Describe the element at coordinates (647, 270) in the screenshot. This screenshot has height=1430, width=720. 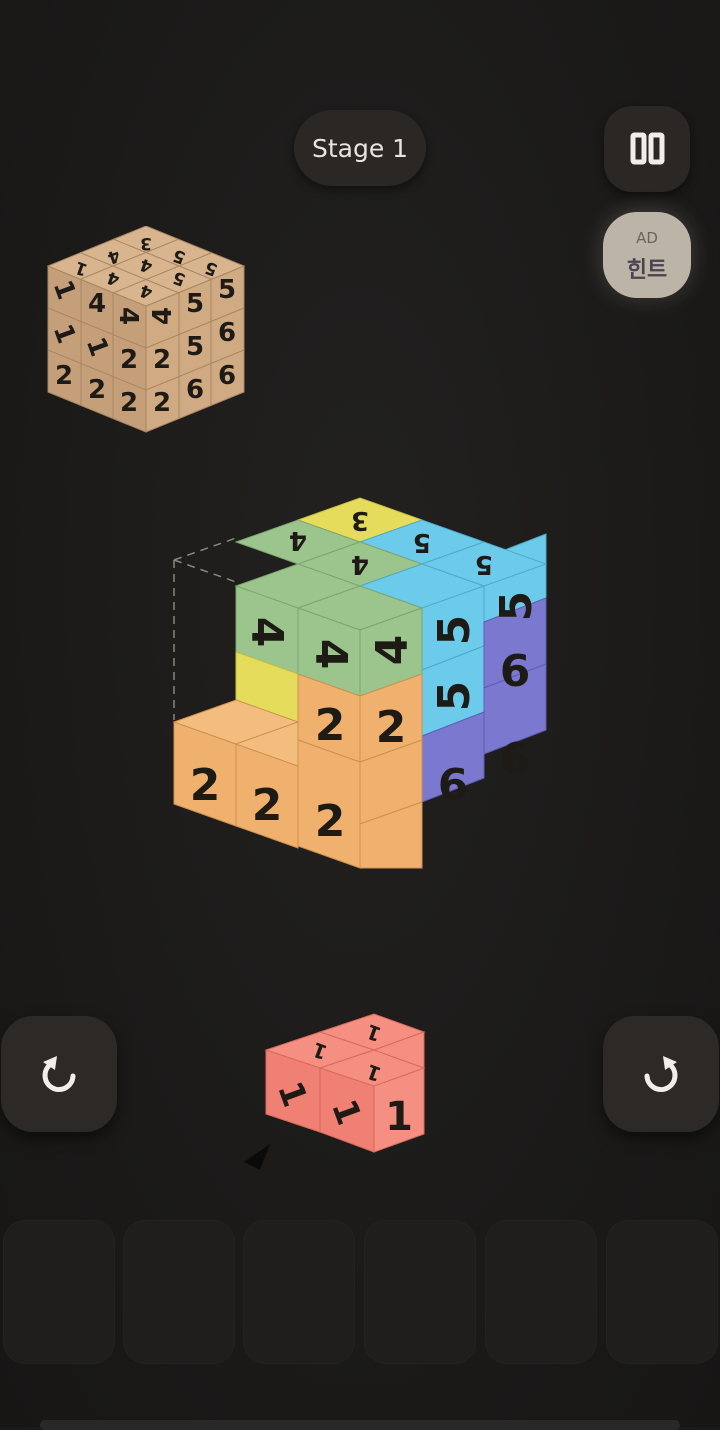
I see `hint-label: 힌트` at that location.